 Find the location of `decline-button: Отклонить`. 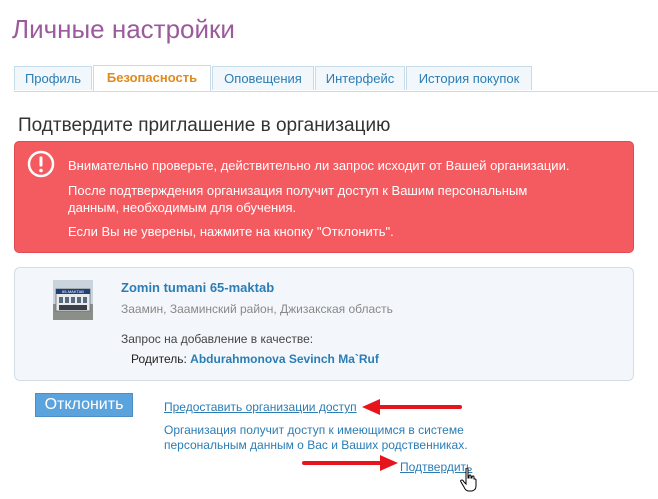

decline-button: Отклонить is located at coordinates (84, 405).